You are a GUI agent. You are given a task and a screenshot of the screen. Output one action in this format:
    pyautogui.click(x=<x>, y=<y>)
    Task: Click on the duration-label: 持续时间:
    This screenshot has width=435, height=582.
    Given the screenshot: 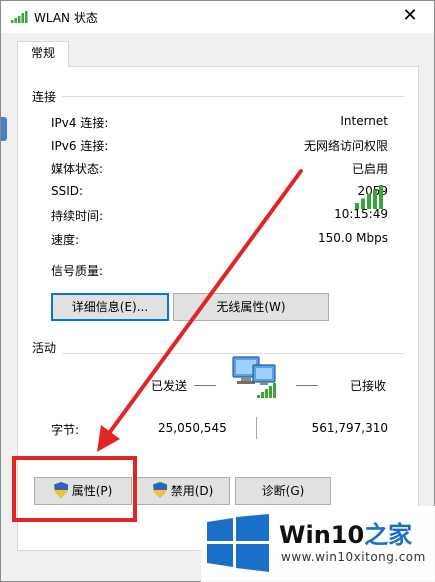 What is the action you would take?
    pyautogui.click(x=77, y=216)
    